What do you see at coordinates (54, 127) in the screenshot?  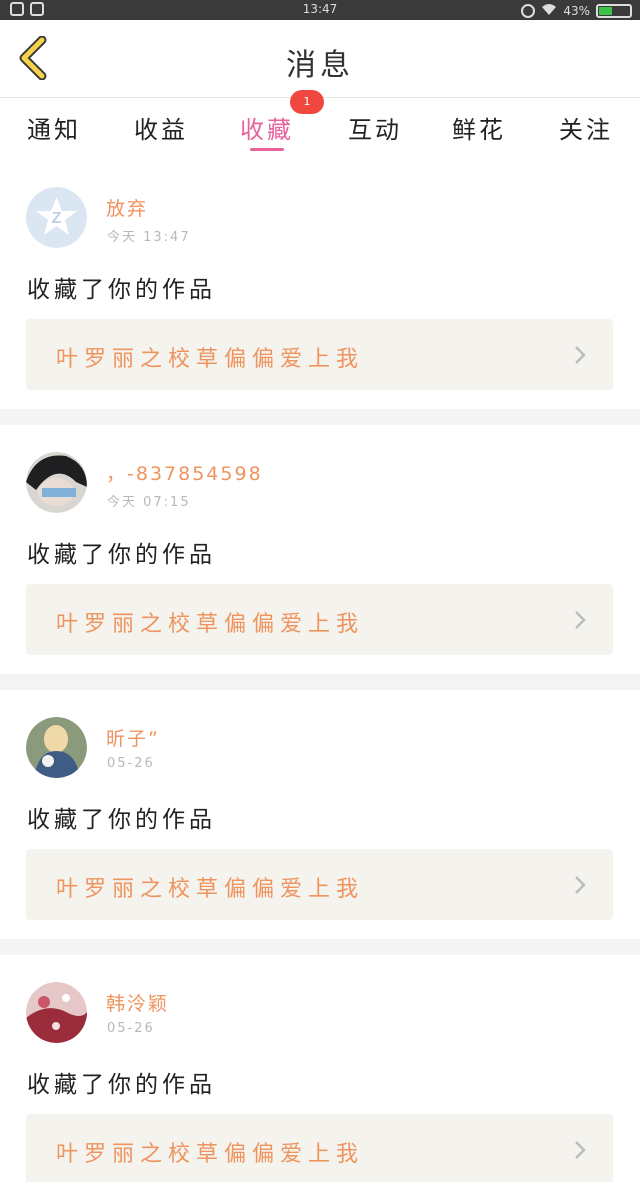 I see `tab-notifications: 通知` at bounding box center [54, 127].